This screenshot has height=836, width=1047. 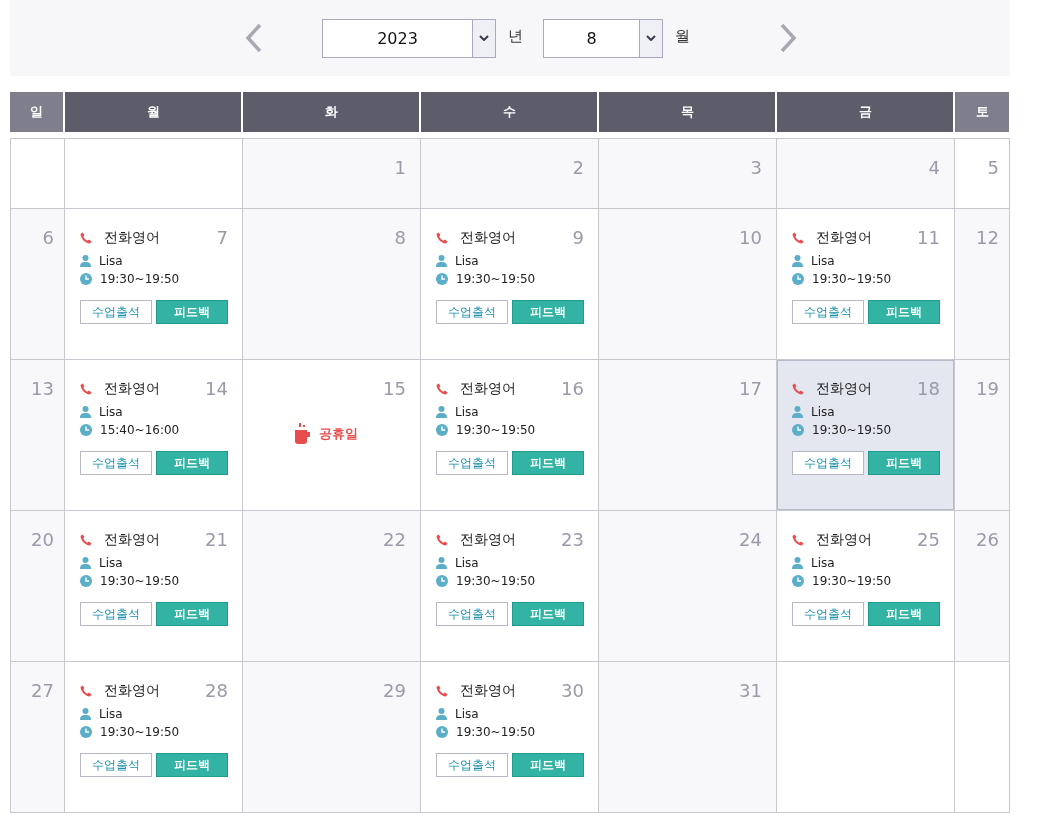 What do you see at coordinates (928, 389) in the screenshot?
I see `day-number: 18` at bounding box center [928, 389].